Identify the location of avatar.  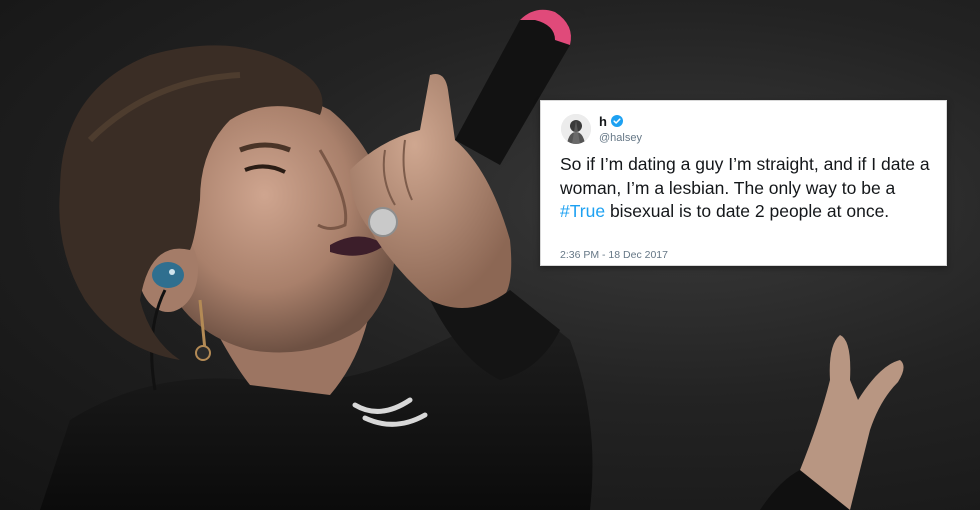
(576, 129).